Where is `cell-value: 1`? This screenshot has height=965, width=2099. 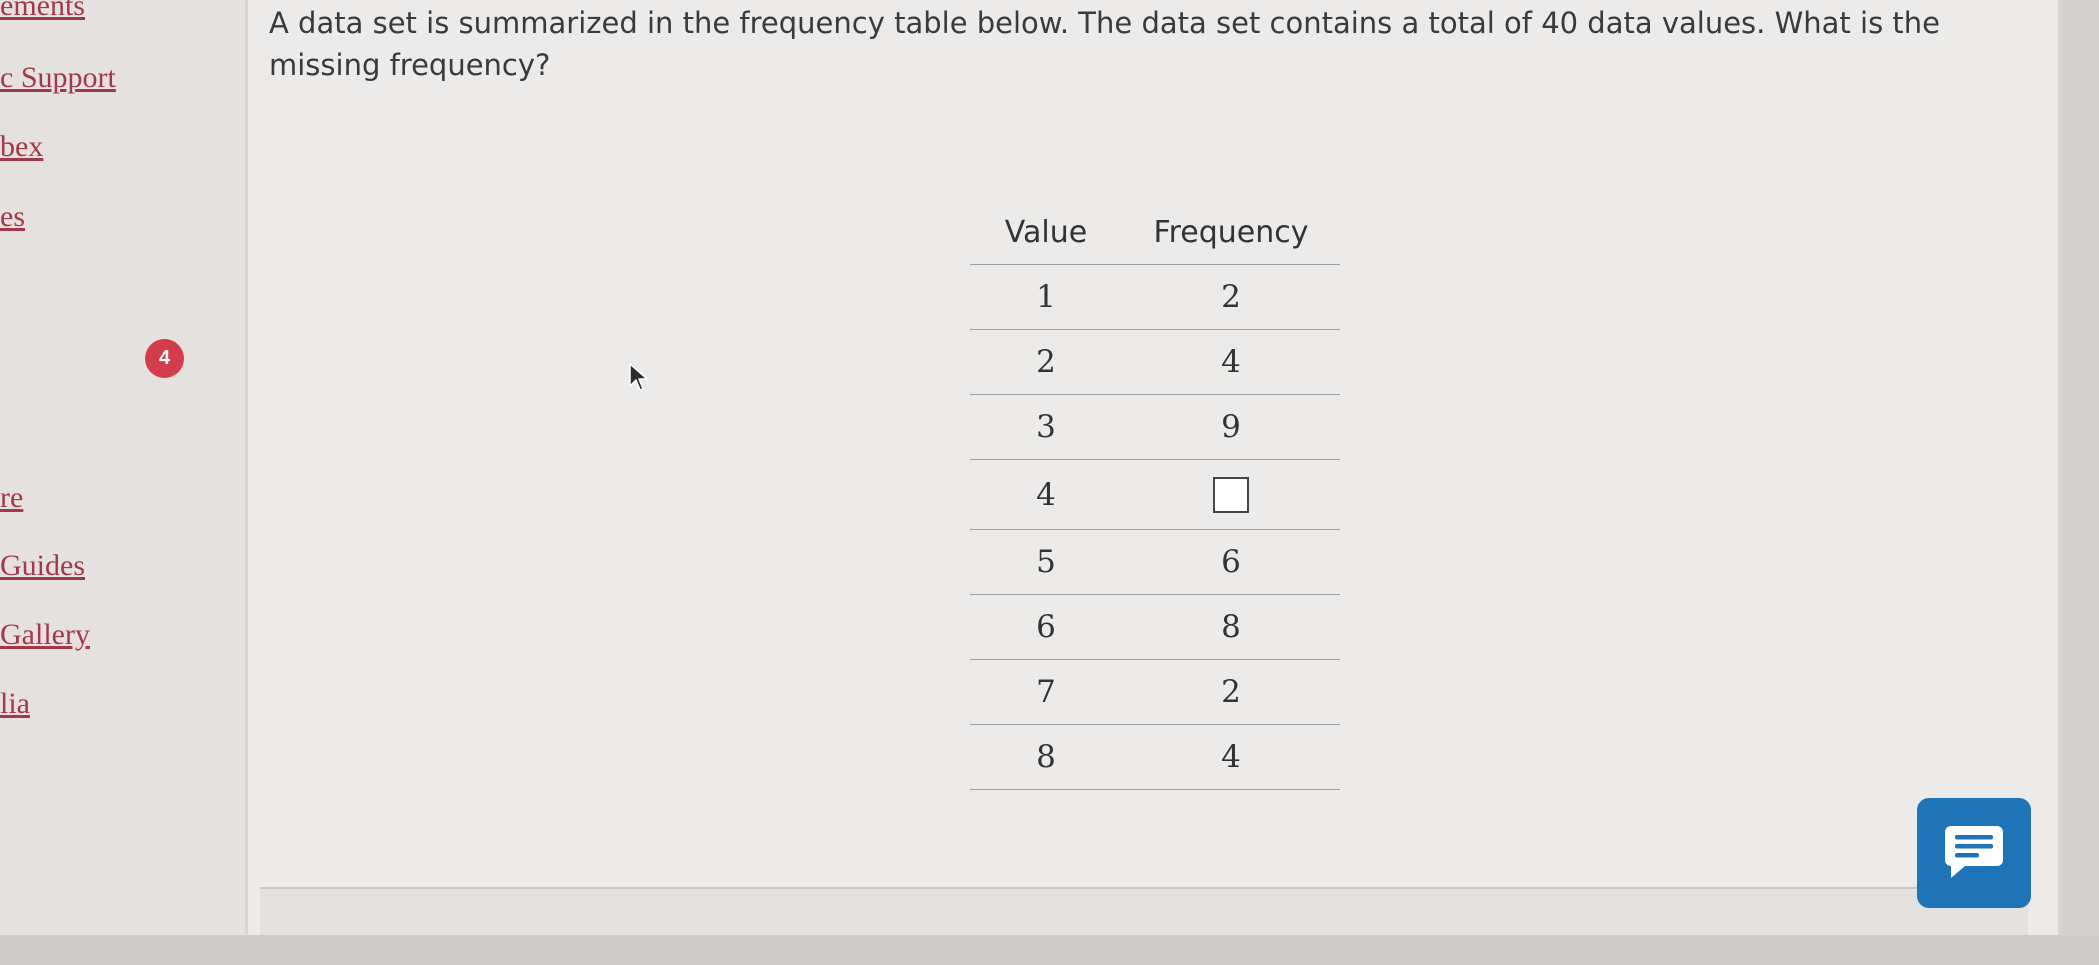
cell-value: 1 is located at coordinates (1046, 297).